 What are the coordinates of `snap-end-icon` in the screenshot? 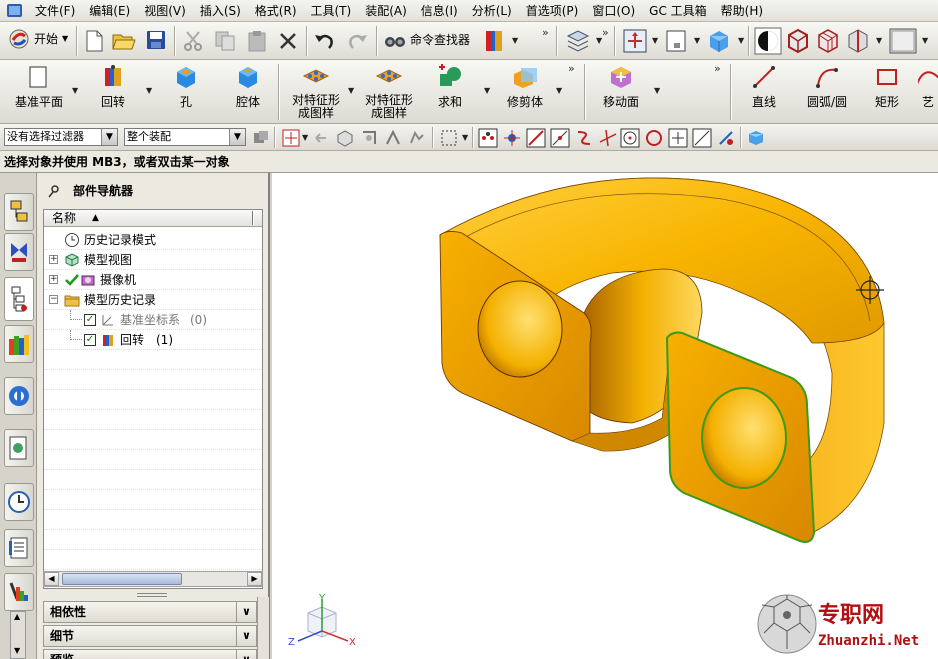 It's located at (536, 138).